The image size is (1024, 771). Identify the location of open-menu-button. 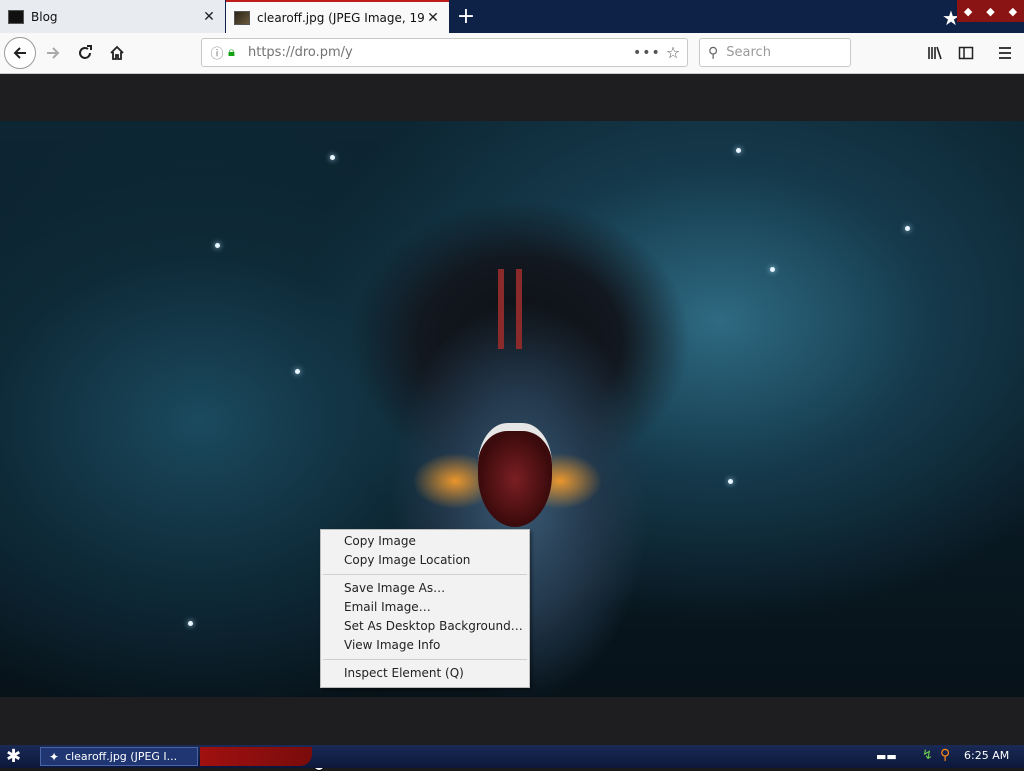
(1005, 53).